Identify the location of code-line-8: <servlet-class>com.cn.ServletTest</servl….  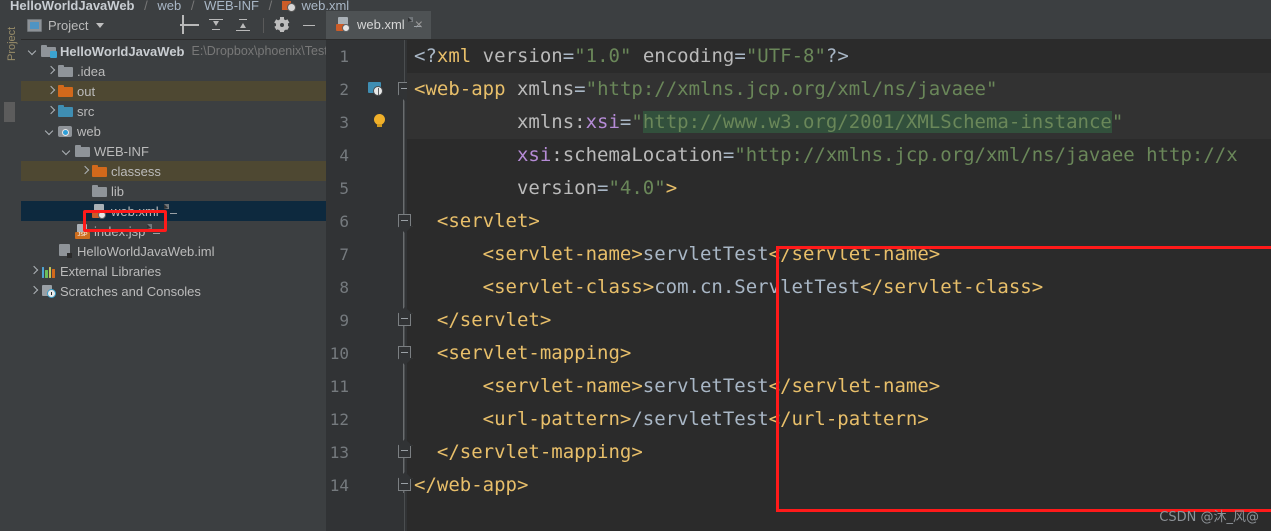
(839, 287).